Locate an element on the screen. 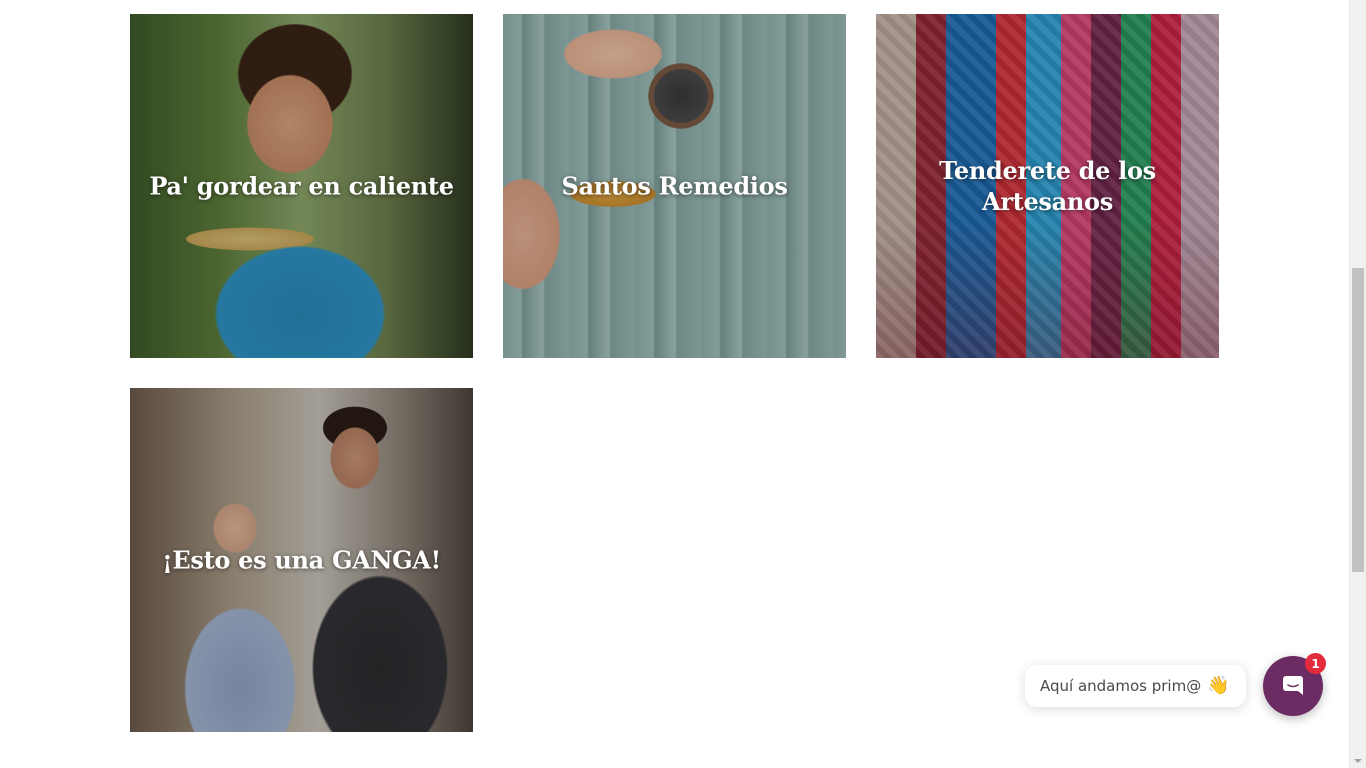 The image size is (1366, 768). category-title: ¡Esto es una GANGA! is located at coordinates (301, 560).